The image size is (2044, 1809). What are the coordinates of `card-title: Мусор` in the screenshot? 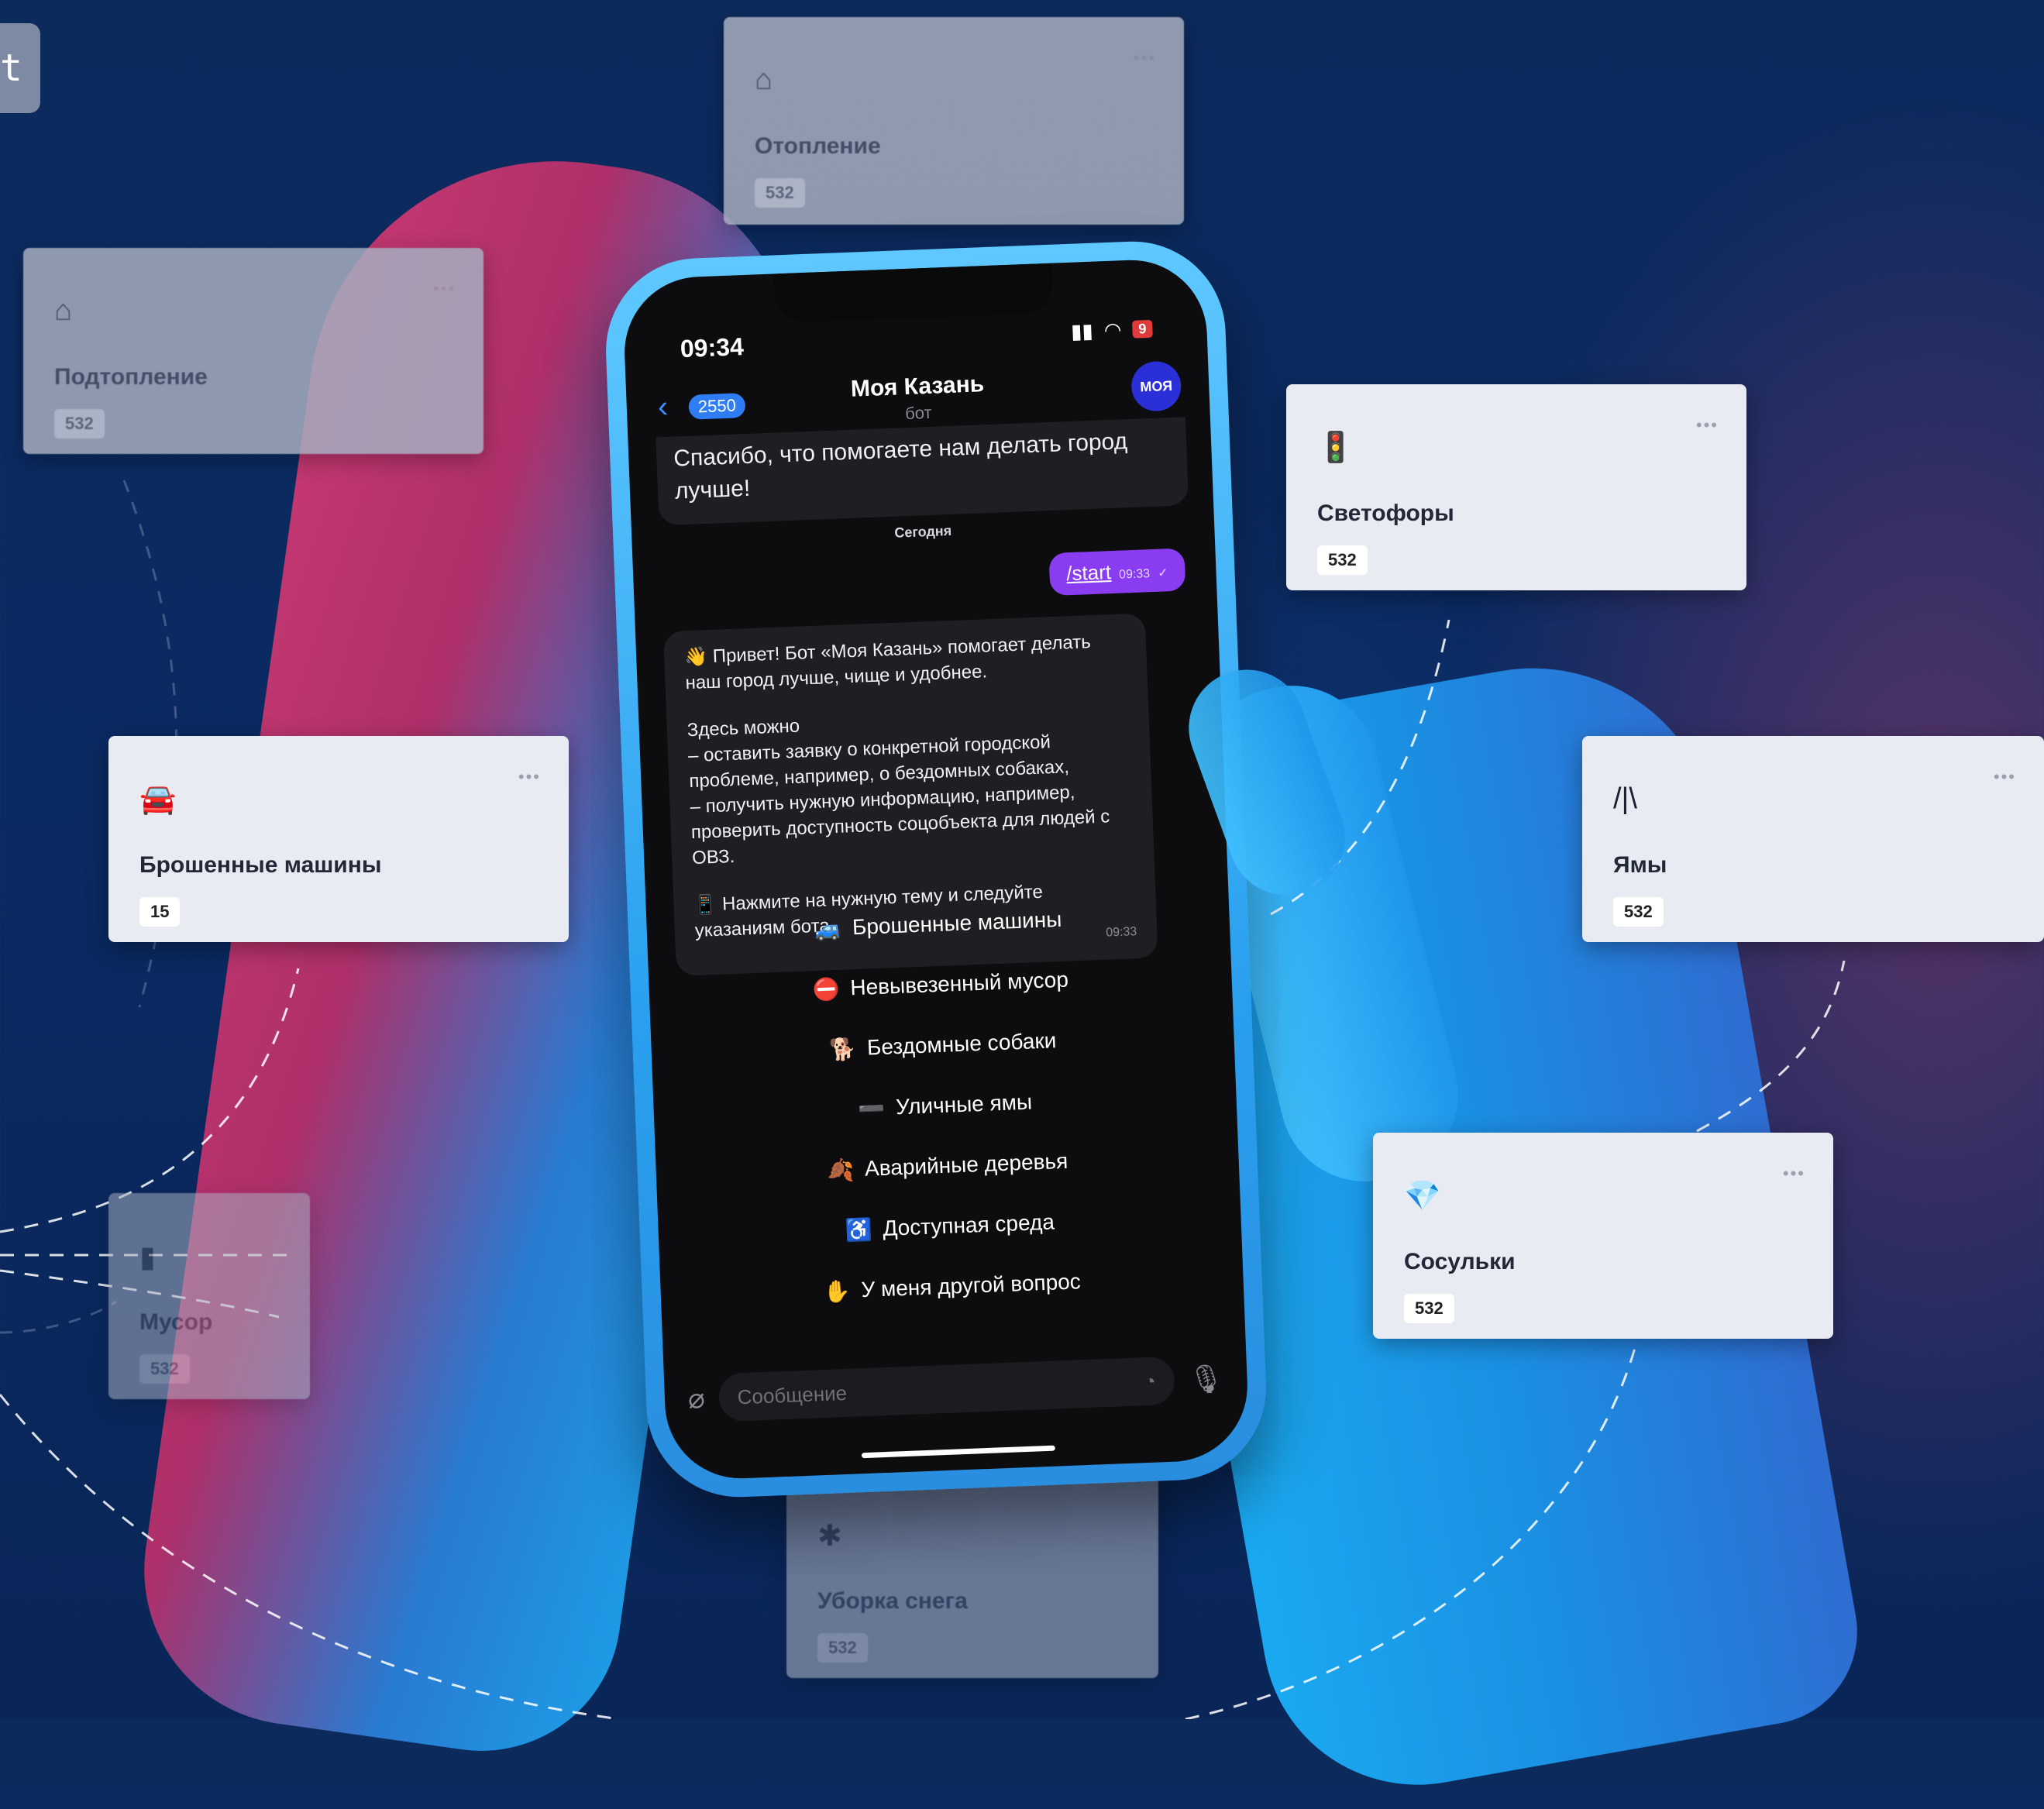 It's located at (176, 1322).